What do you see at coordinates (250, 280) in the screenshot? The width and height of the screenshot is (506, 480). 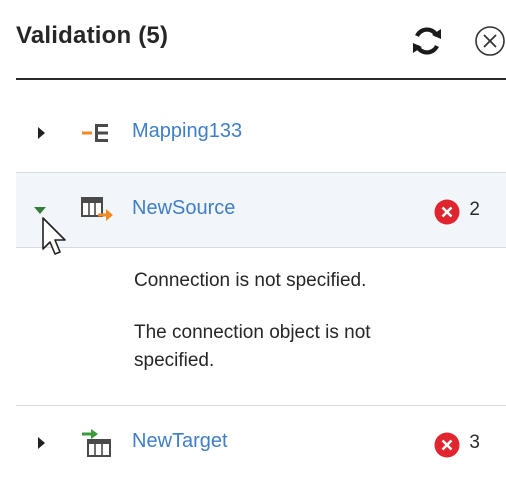 I see `validation-message: Connection is not specified.` at bounding box center [250, 280].